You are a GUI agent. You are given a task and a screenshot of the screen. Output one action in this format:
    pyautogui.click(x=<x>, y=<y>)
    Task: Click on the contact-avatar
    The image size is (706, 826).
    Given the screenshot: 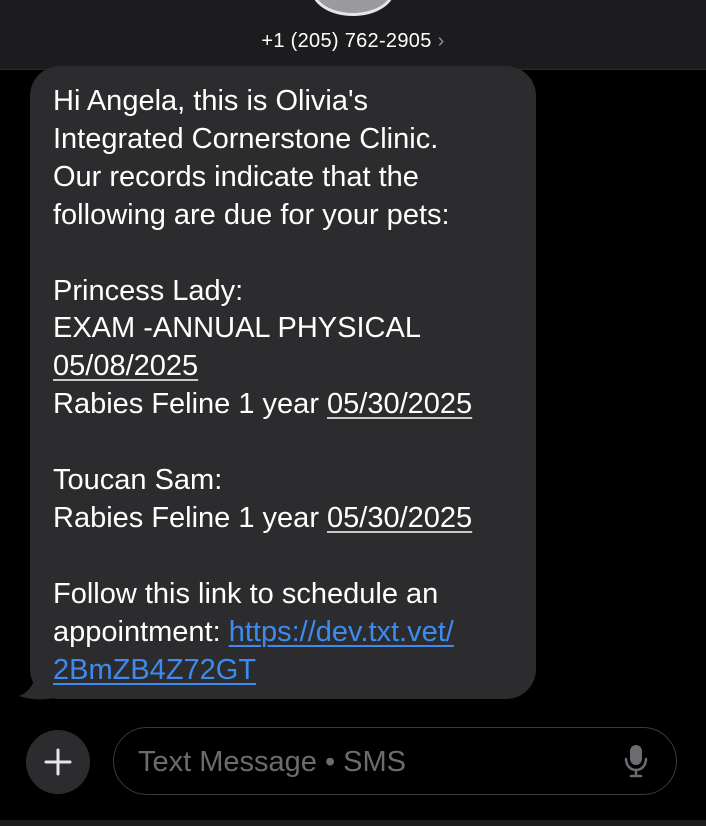 What is the action you would take?
    pyautogui.click(x=353, y=8)
    